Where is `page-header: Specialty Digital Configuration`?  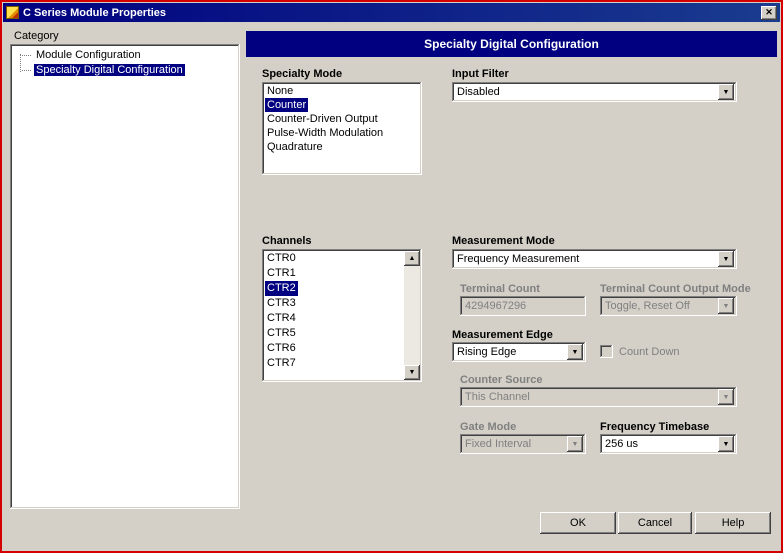 page-header: Specialty Digital Configuration is located at coordinates (511, 44).